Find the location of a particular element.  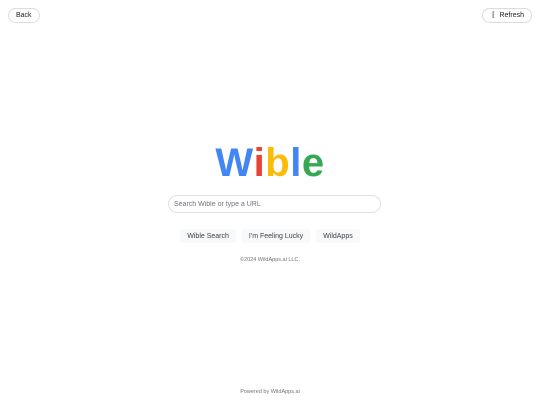

refresh-button-label: Refresh is located at coordinates (511, 15).